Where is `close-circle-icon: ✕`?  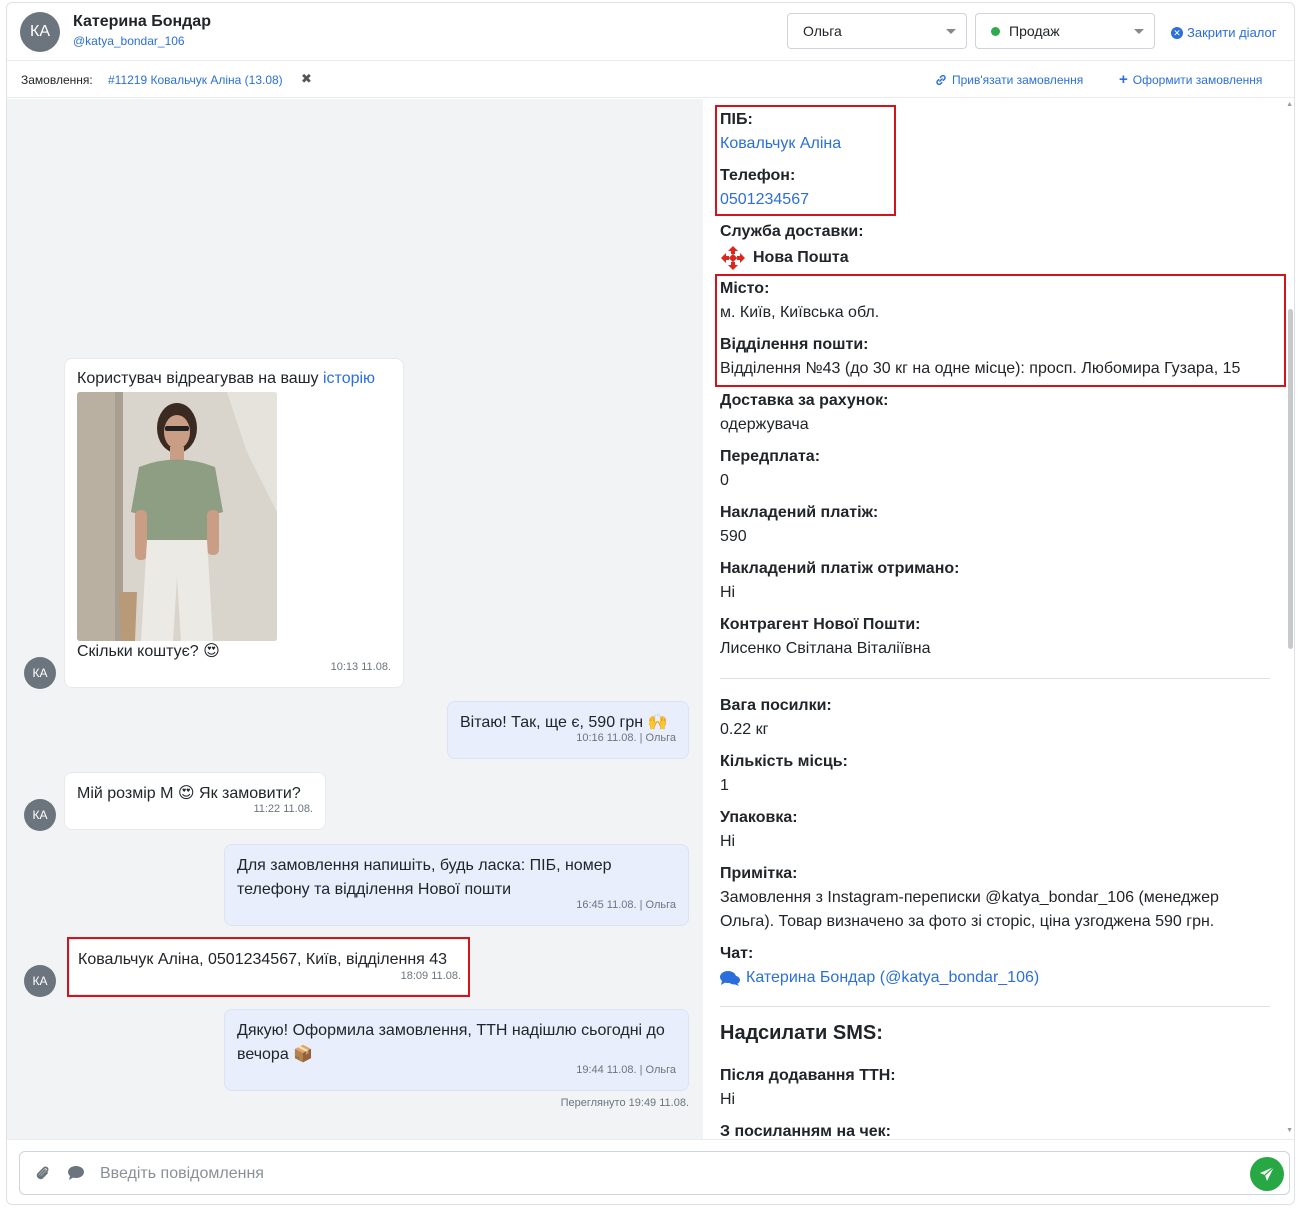
close-circle-icon: ✕ is located at coordinates (1177, 32).